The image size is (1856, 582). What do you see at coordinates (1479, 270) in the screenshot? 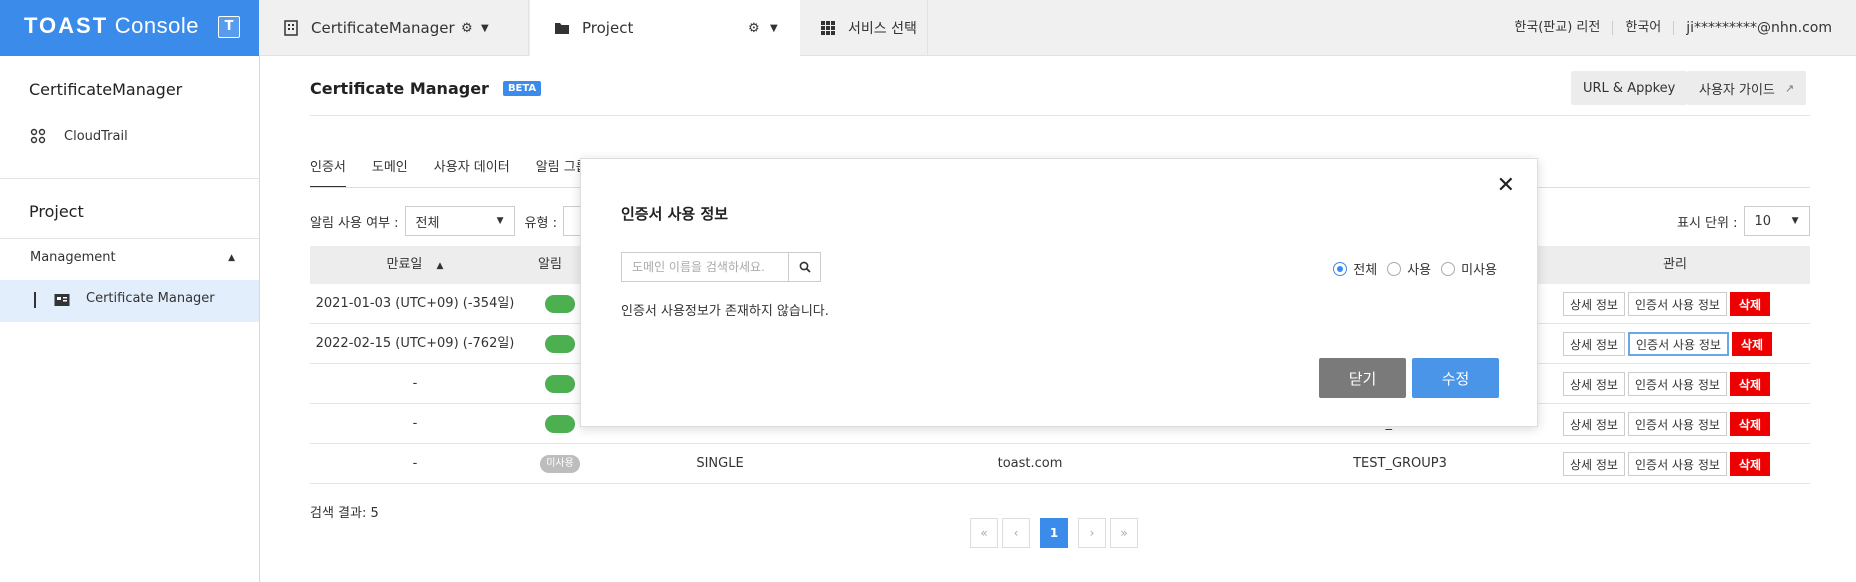
I see `radio-unused-label: 미사용` at bounding box center [1479, 270].